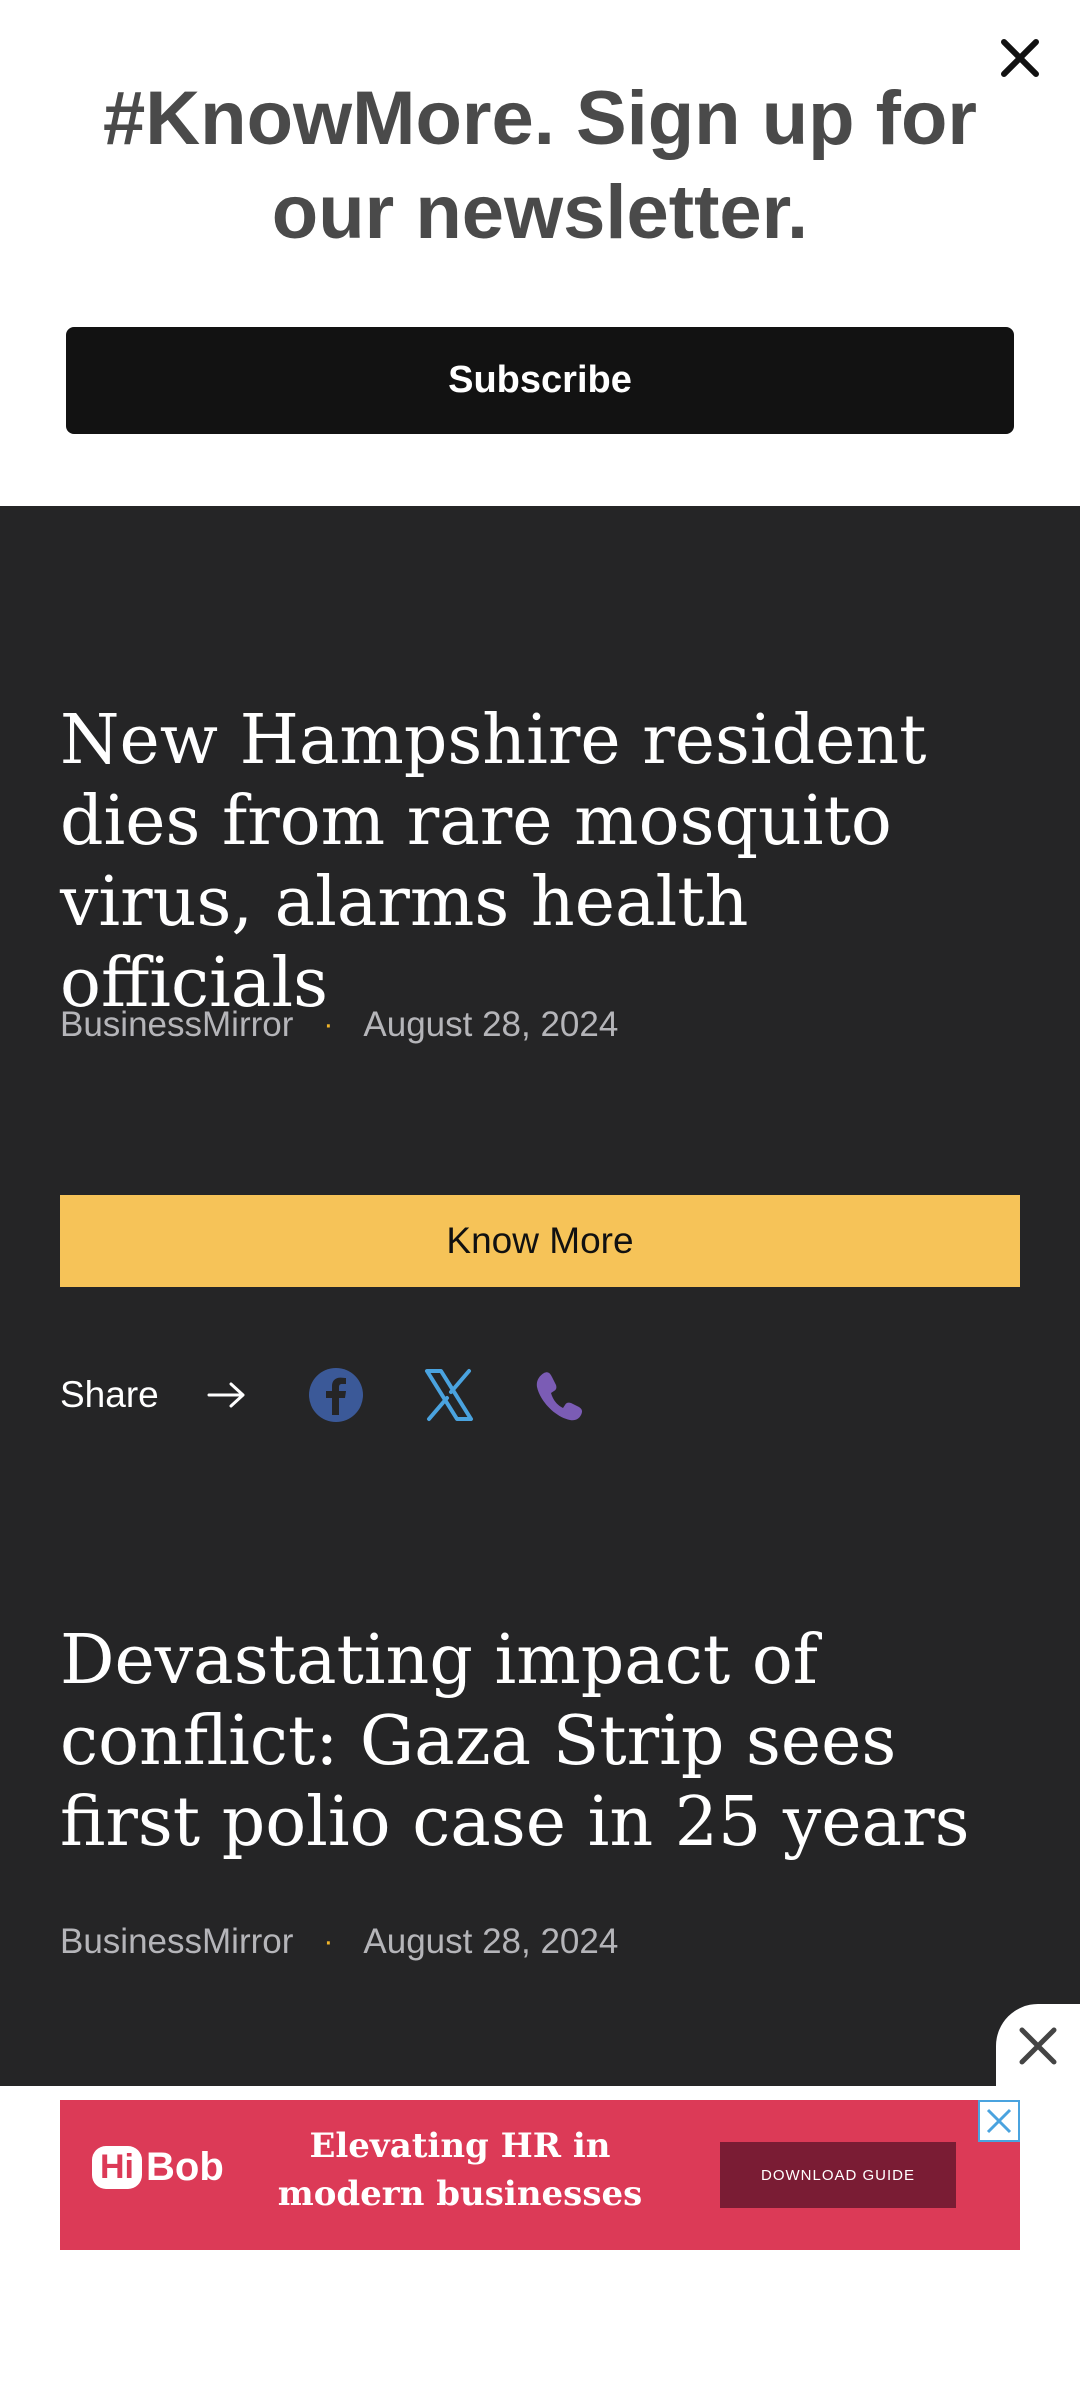  I want to click on phone-icon, so click(560, 1395).